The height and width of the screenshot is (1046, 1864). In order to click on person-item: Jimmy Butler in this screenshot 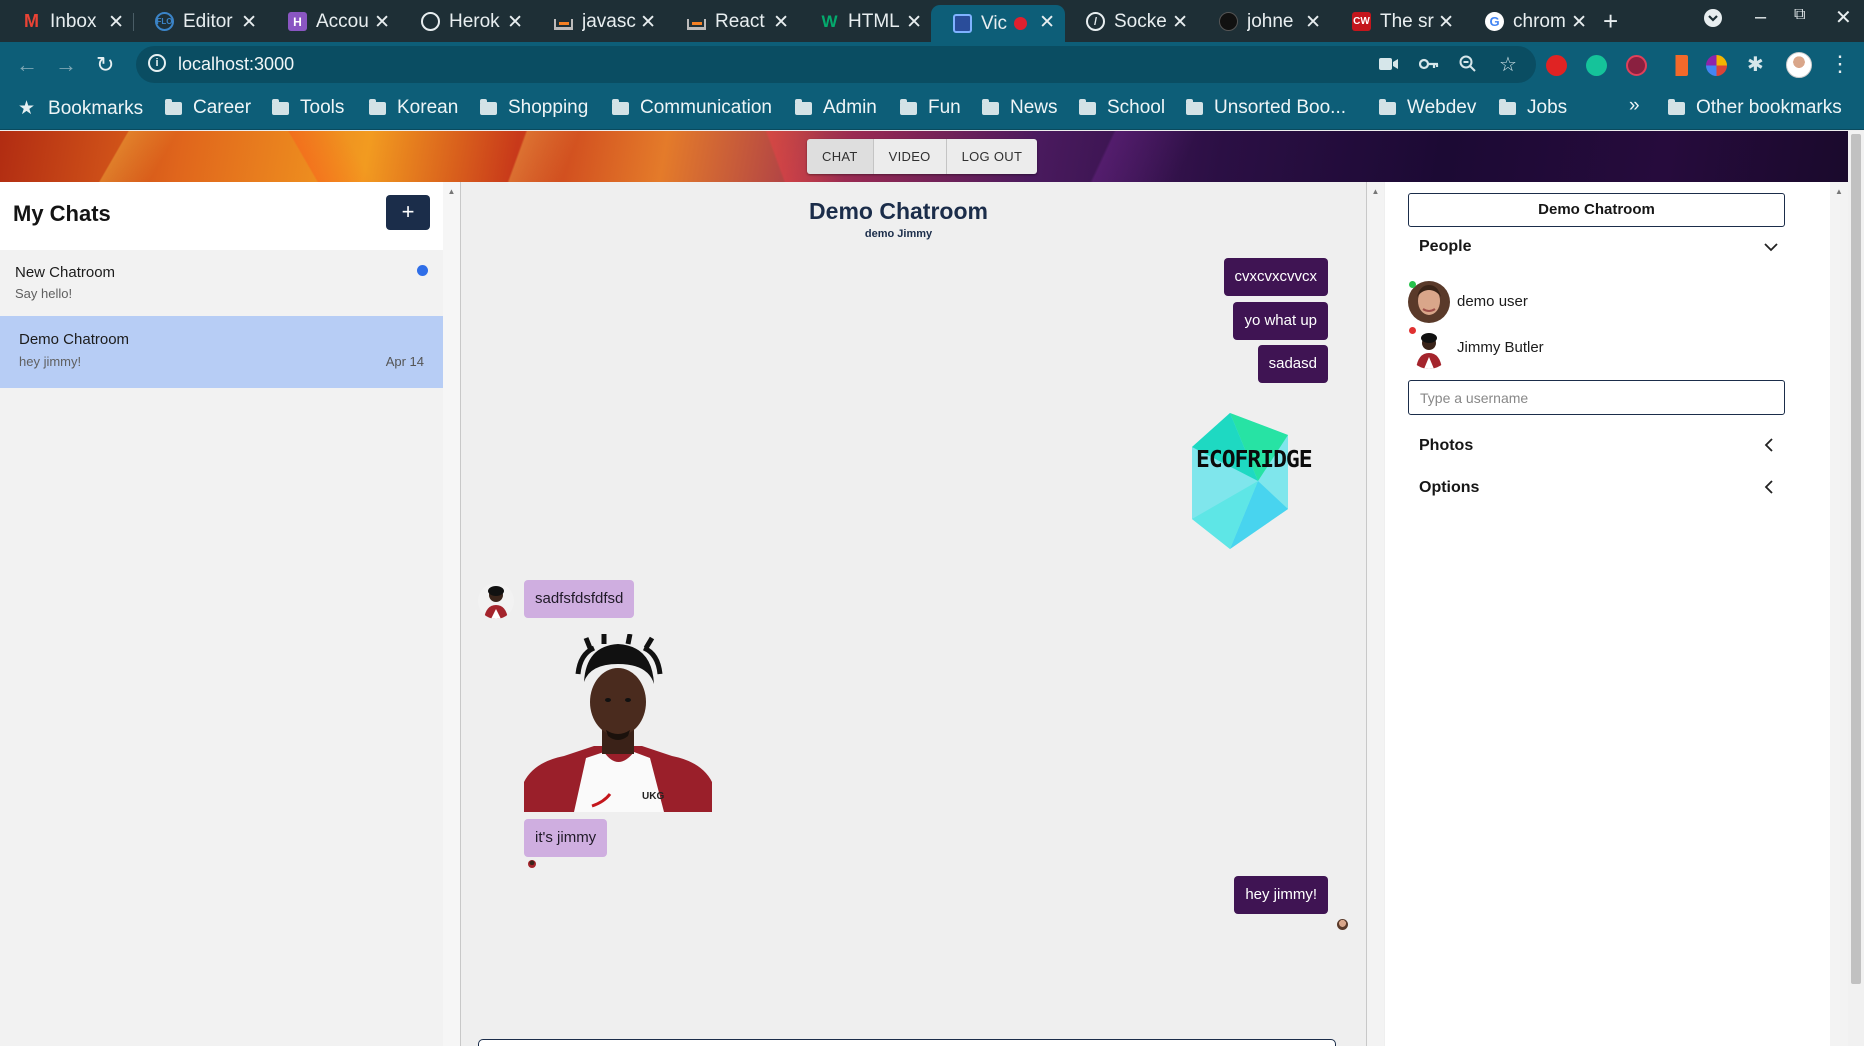, I will do `click(1558, 349)`.